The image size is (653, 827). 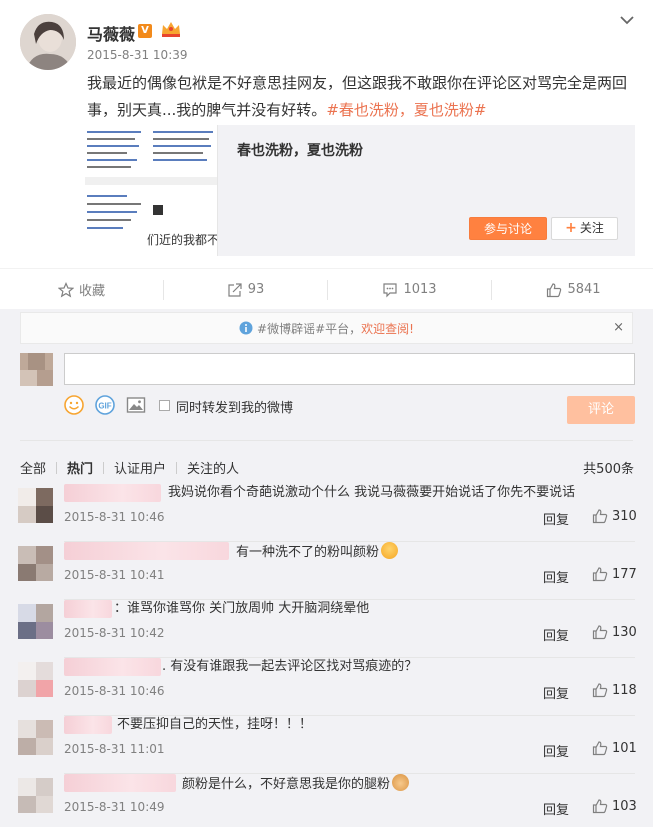 I want to click on rumor-notice-bar: #微博辟谣#平台， 欢迎查阅! ×, so click(x=326, y=328).